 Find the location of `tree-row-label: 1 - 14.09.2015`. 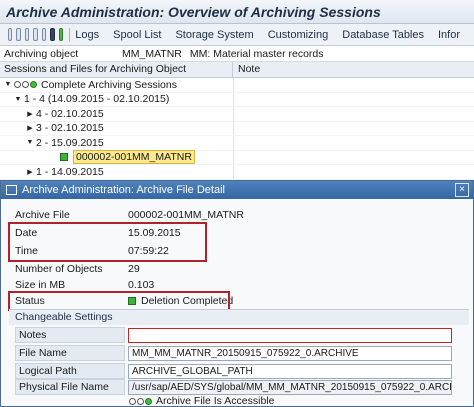

tree-row-label: 1 - 14.09.2015 is located at coordinates (70, 171).